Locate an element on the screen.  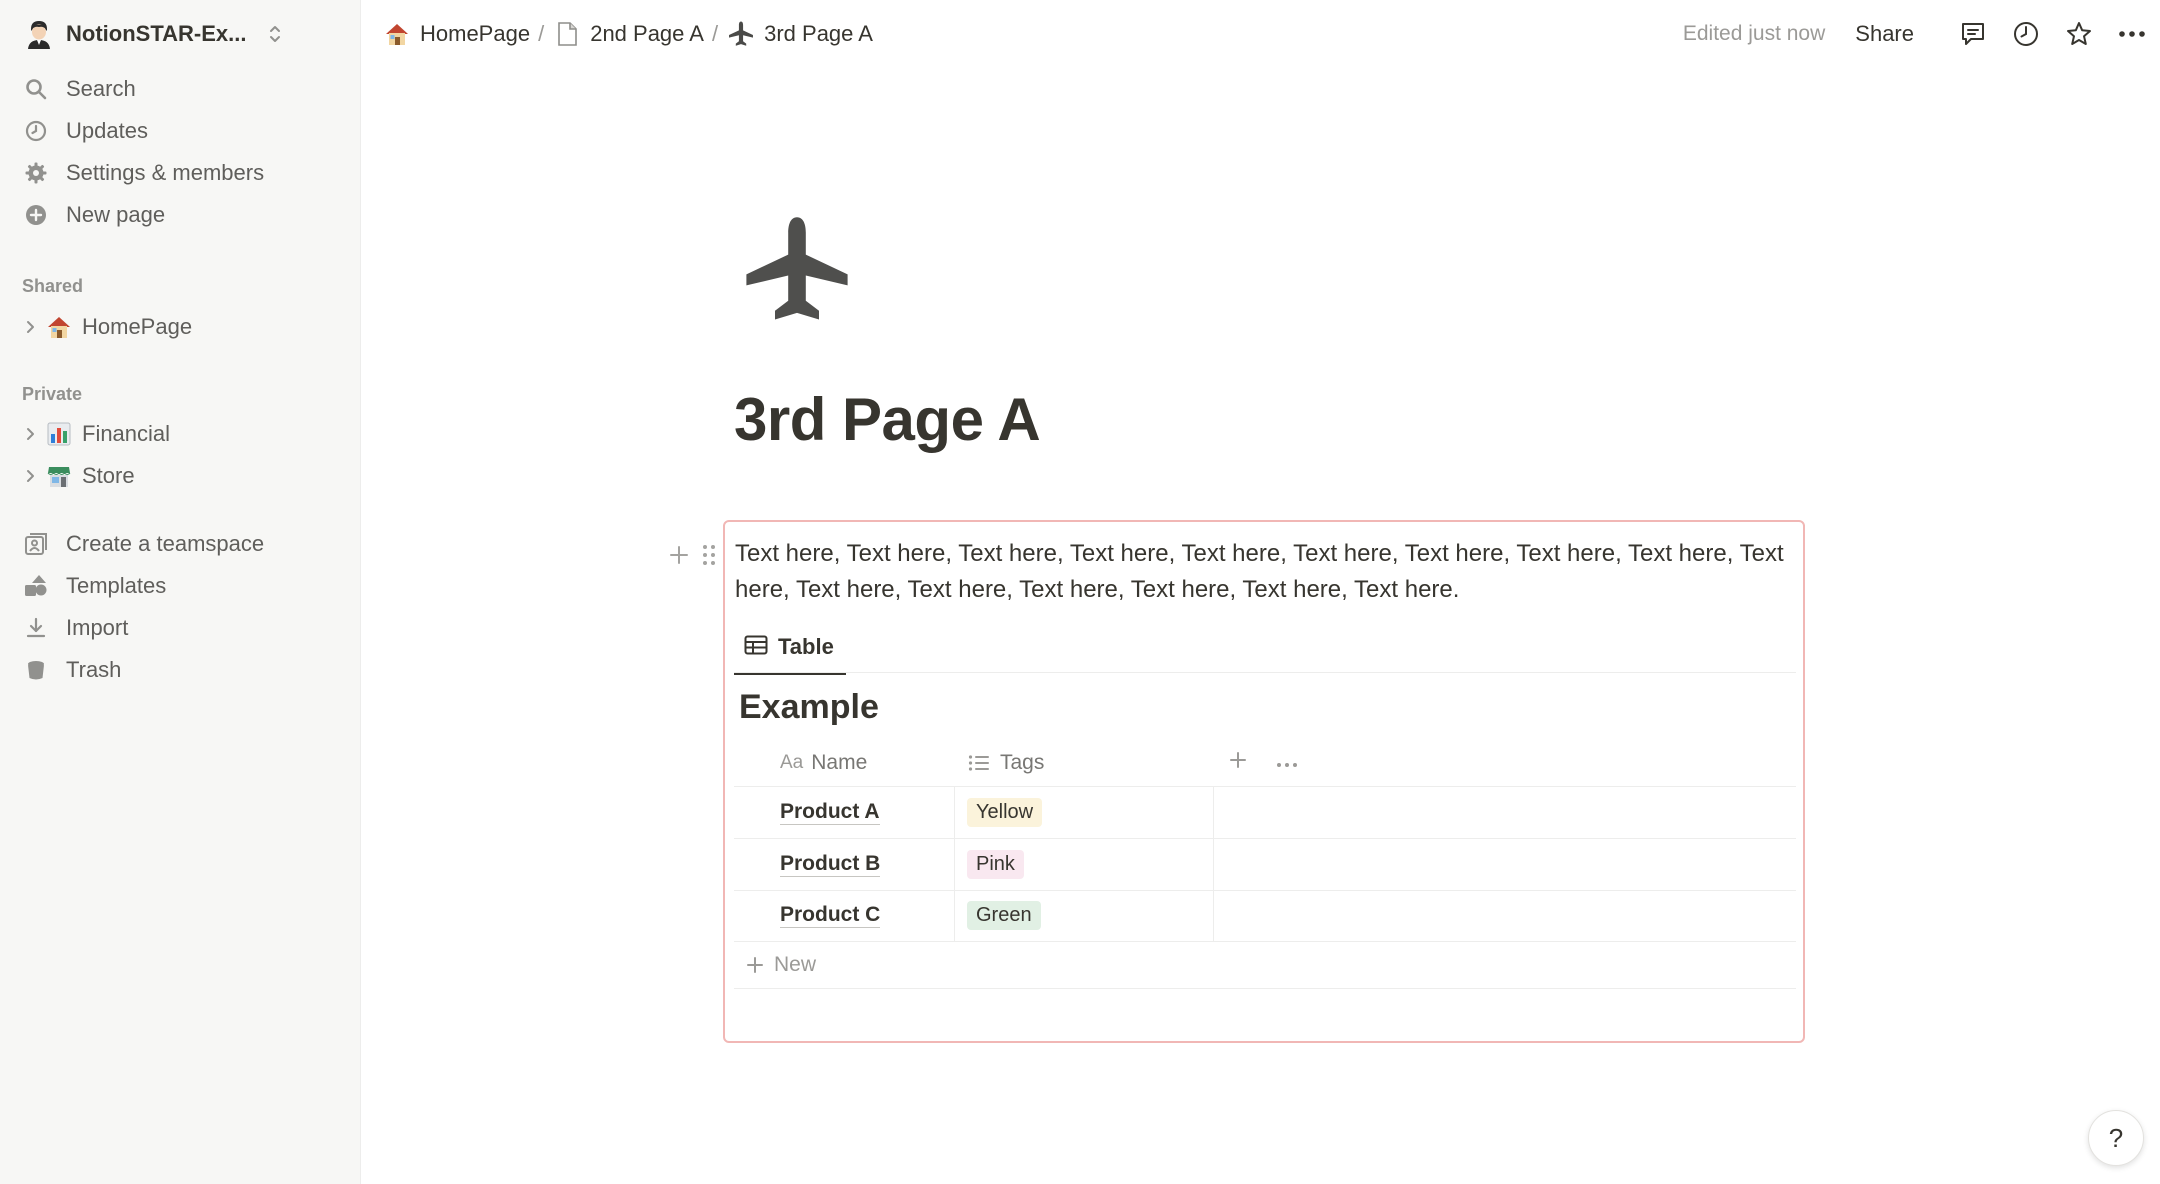
gear-icon is located at coordinates (36, 173).